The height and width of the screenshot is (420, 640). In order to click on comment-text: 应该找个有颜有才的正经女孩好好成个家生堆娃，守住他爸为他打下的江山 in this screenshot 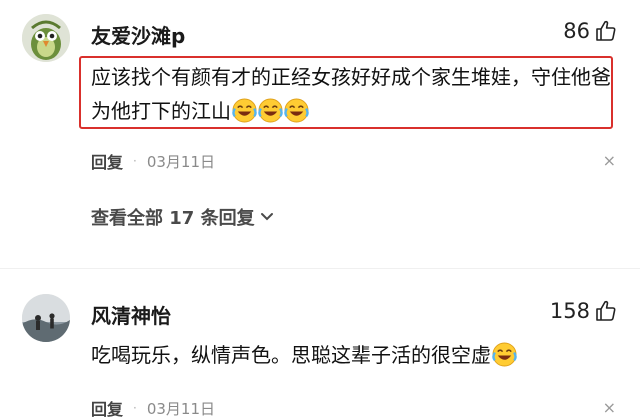, I will do `click(352, 94)`.